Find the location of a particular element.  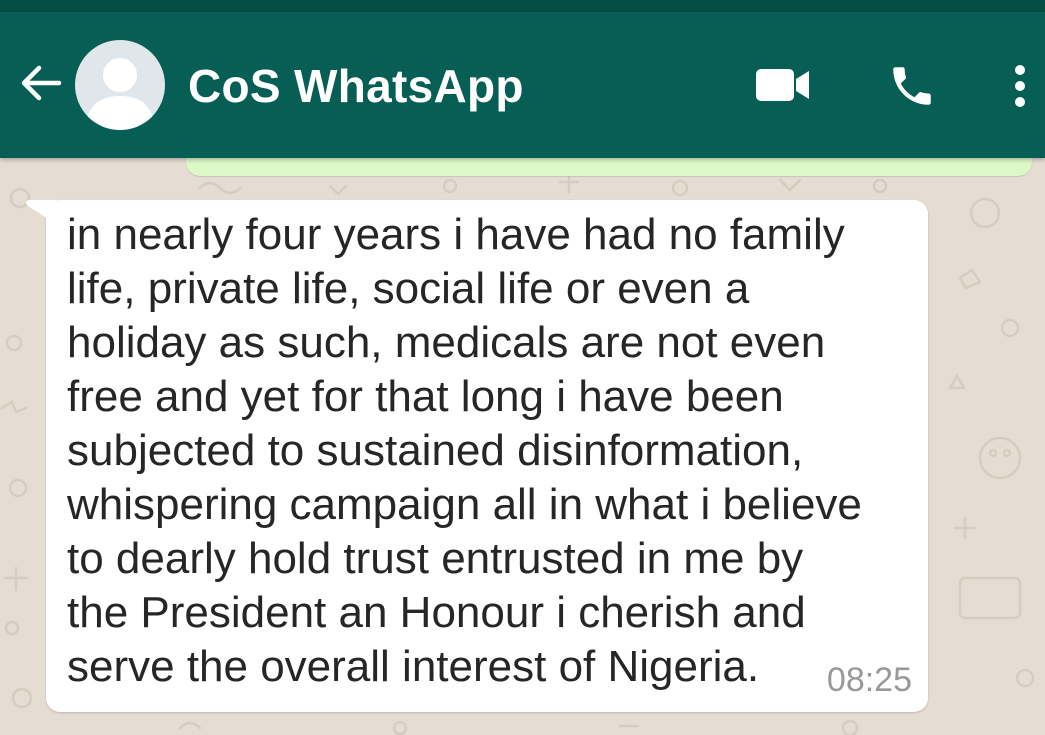

status-bar is located at coordinates (522, 6).